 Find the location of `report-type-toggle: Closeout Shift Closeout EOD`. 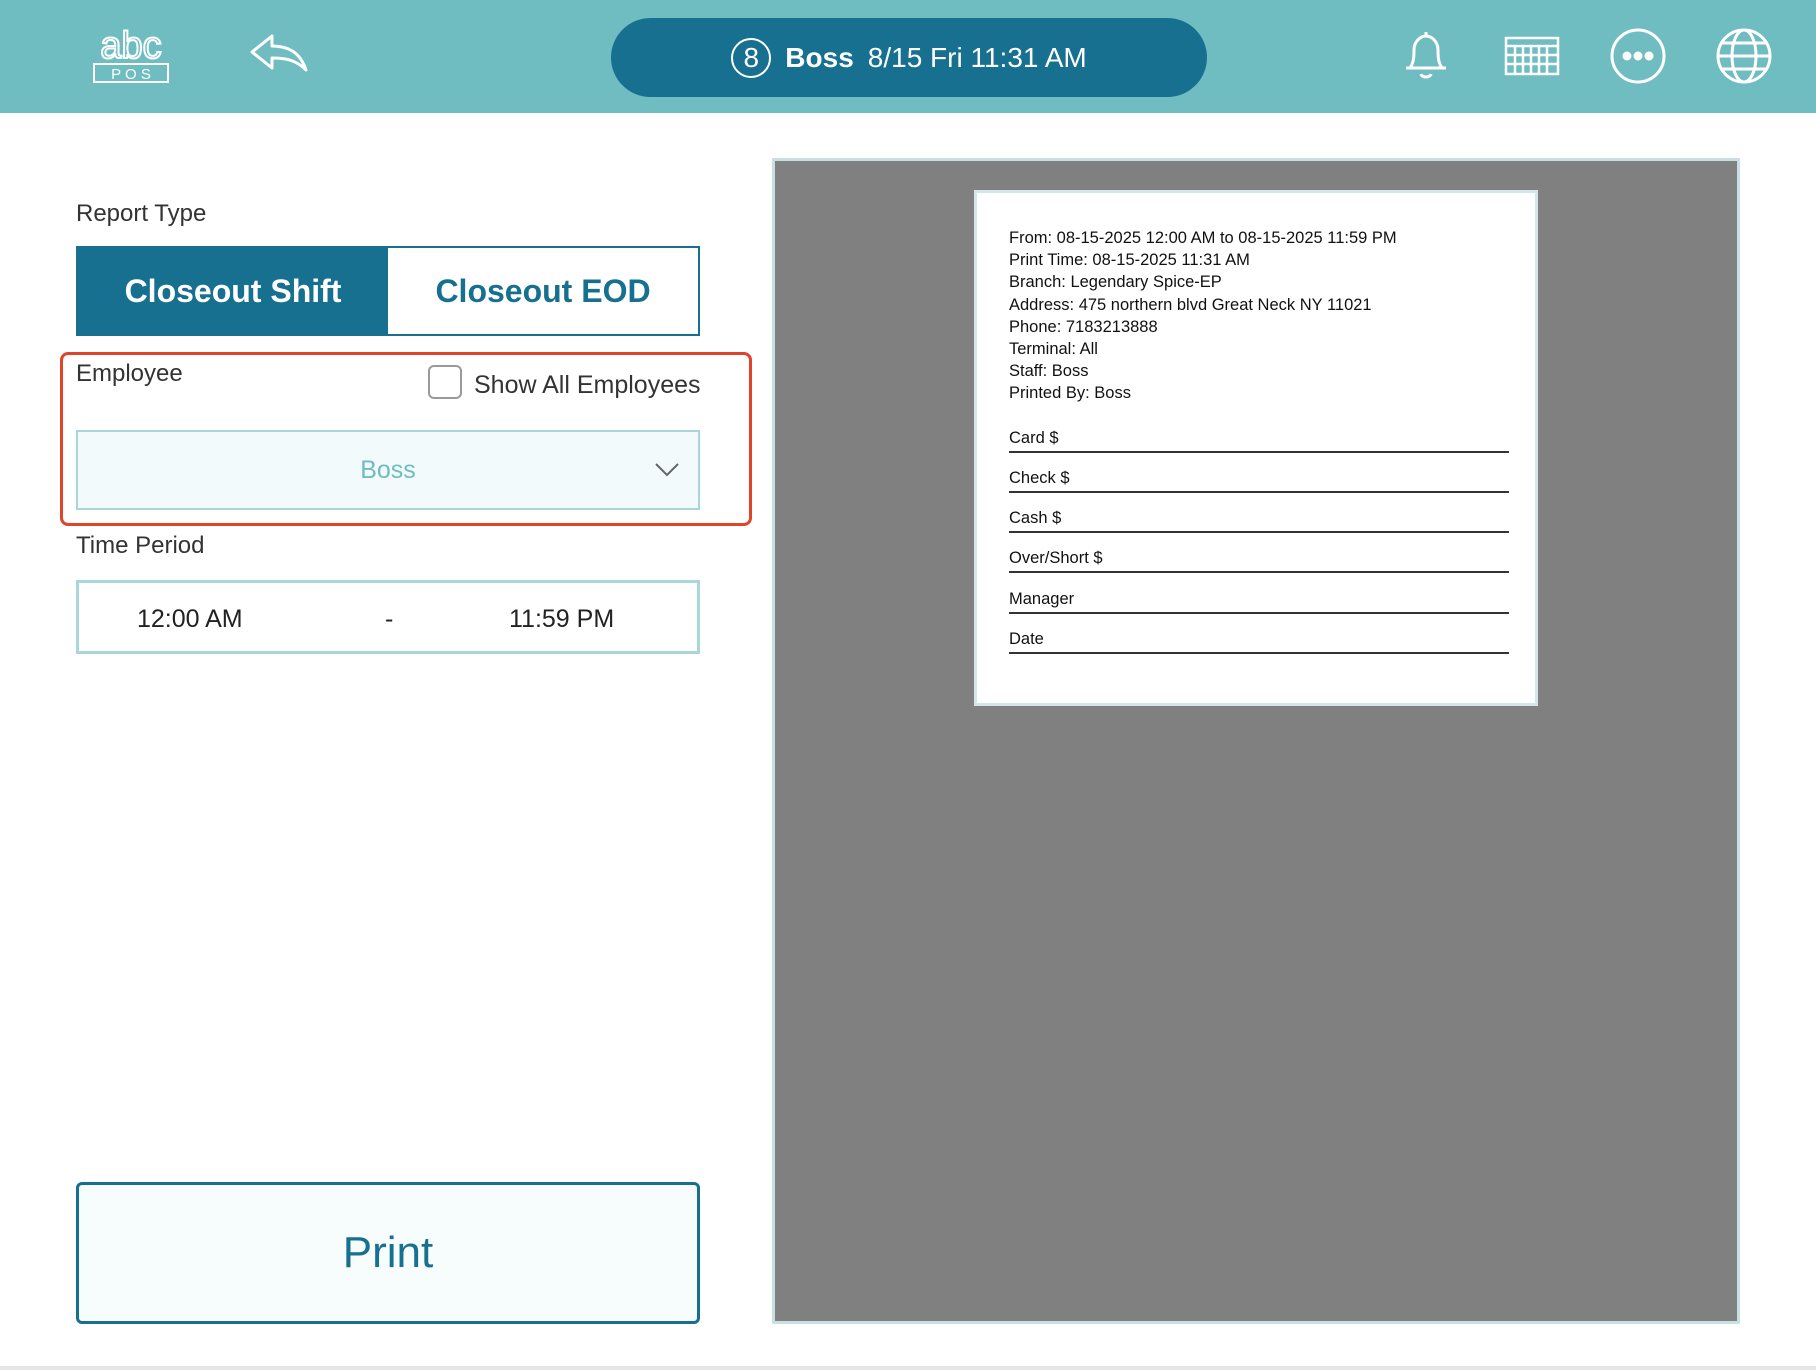

report-type-toggle: Closeout Shift Closeout EOD is located at coordinates (388, 291).